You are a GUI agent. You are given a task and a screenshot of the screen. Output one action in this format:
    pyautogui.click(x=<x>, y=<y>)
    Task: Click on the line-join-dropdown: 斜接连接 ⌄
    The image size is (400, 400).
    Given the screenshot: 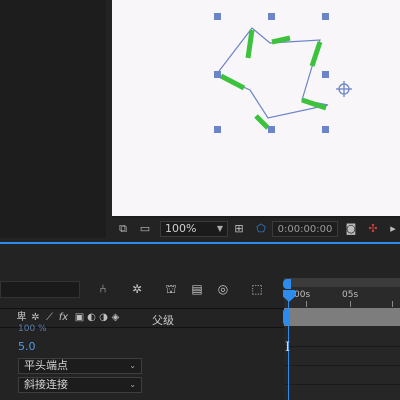 What is the action you would take?
    pyautogui.click(x=80, y=385)
    